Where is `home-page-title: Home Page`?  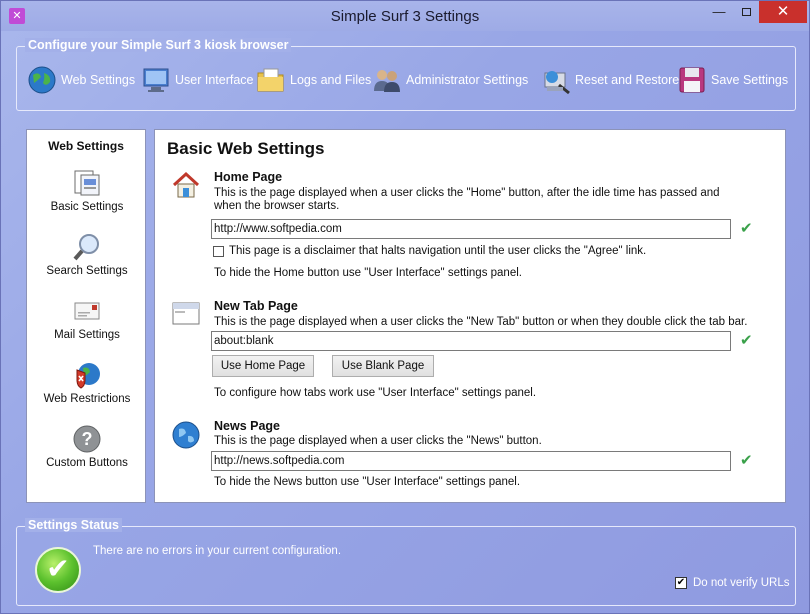
home-page-title: Home Page is located at coordinates (248, 177).